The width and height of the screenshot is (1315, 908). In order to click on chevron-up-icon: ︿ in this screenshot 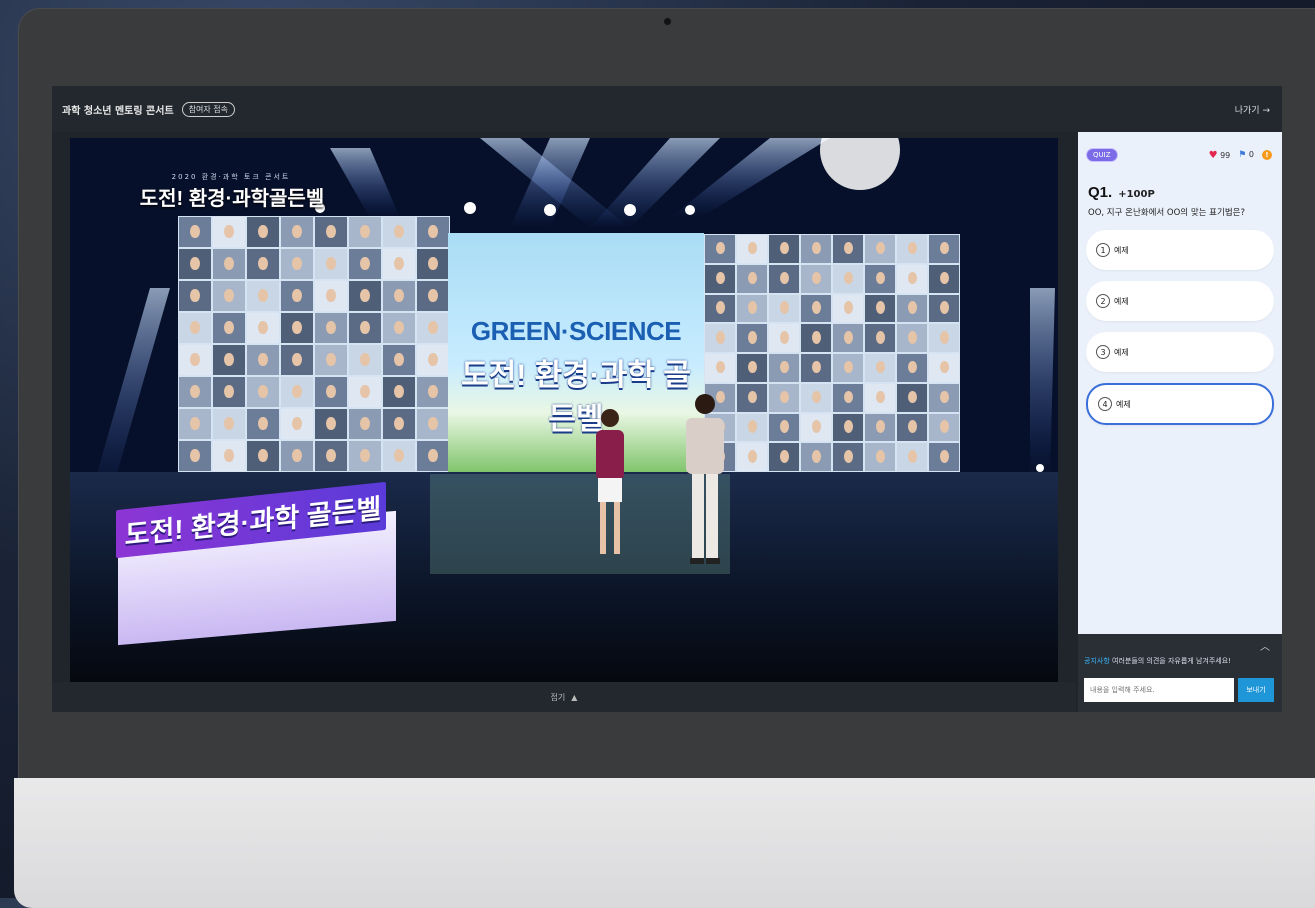, I will do `click(1265, 645)`.